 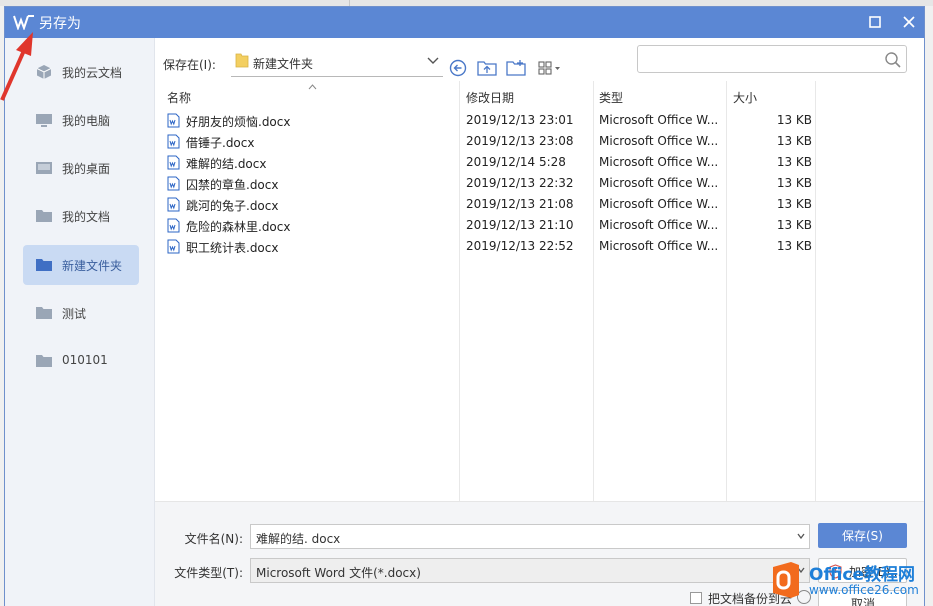 What do you see at coordinates (530, 570) in the screenshot?
I see `filetype-dropdown: Microsoft Word 文件(*.docx)` at bounding box center [530, 570].